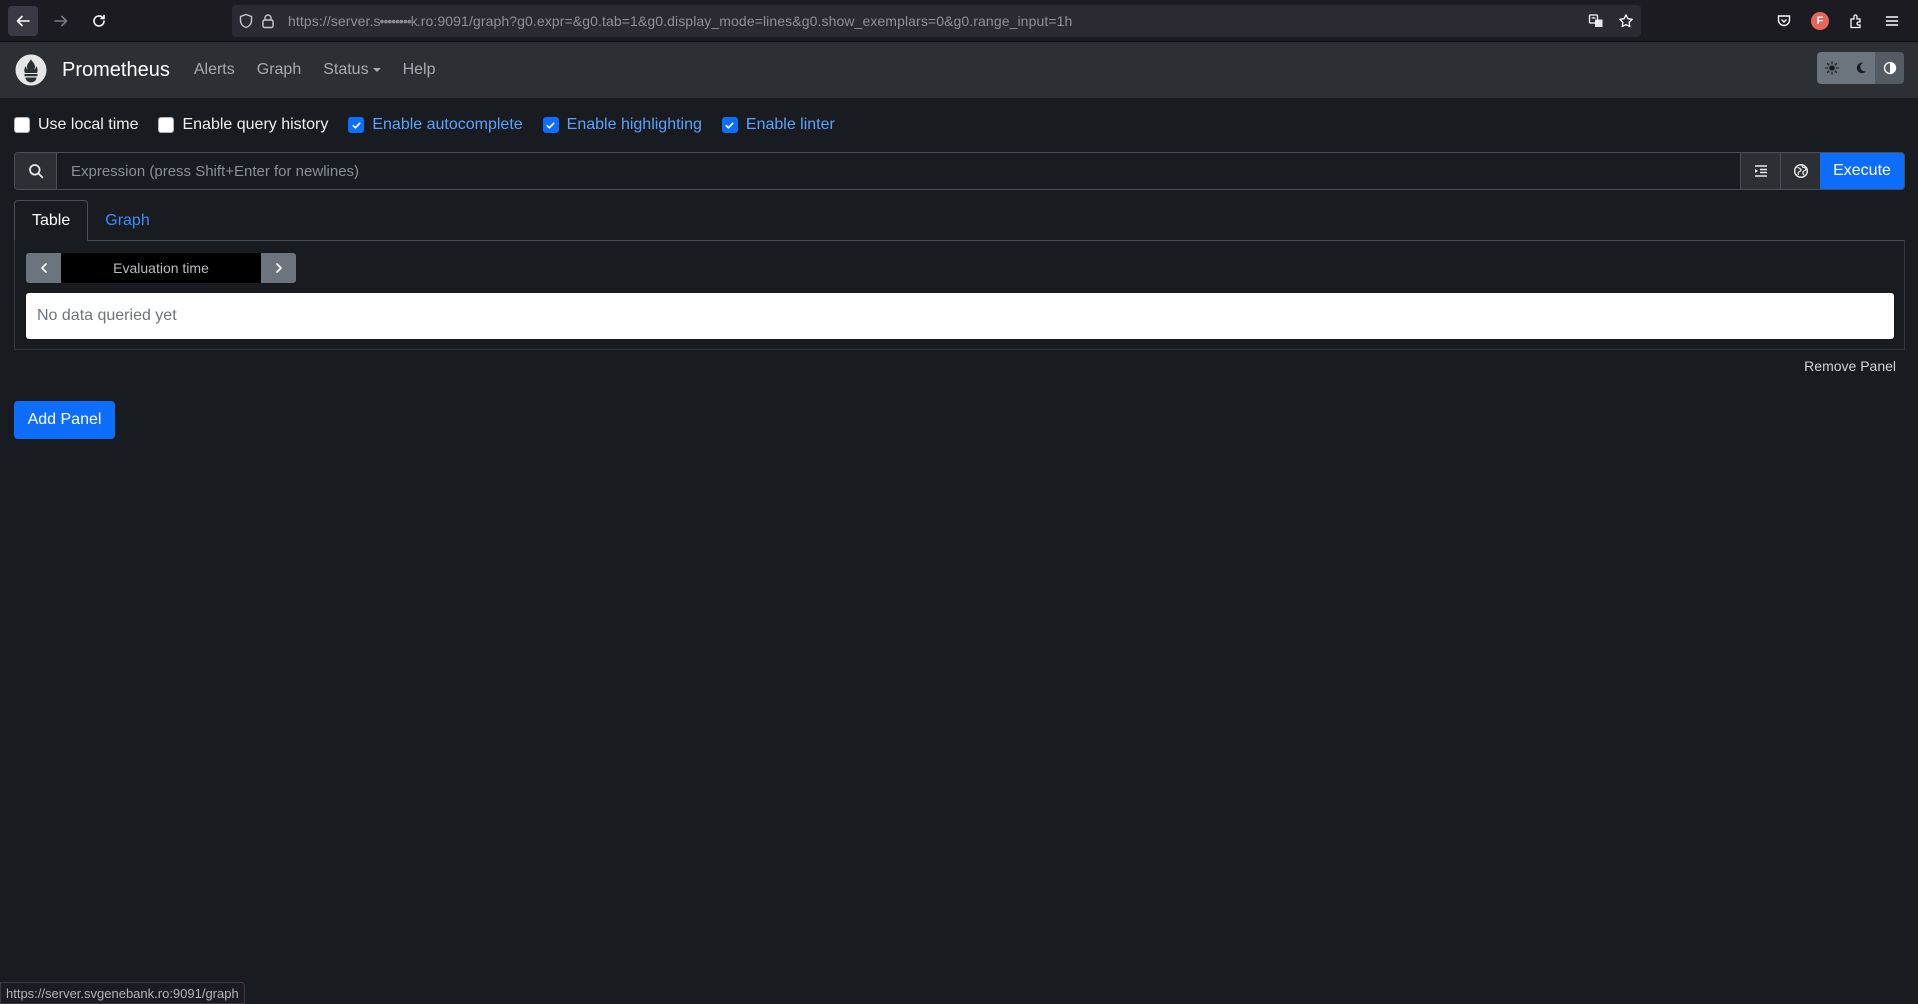 This screenshot has width=1918, height=1004. I want to click on evaluation-time-picker: Evaluation time, so click(161, 268).